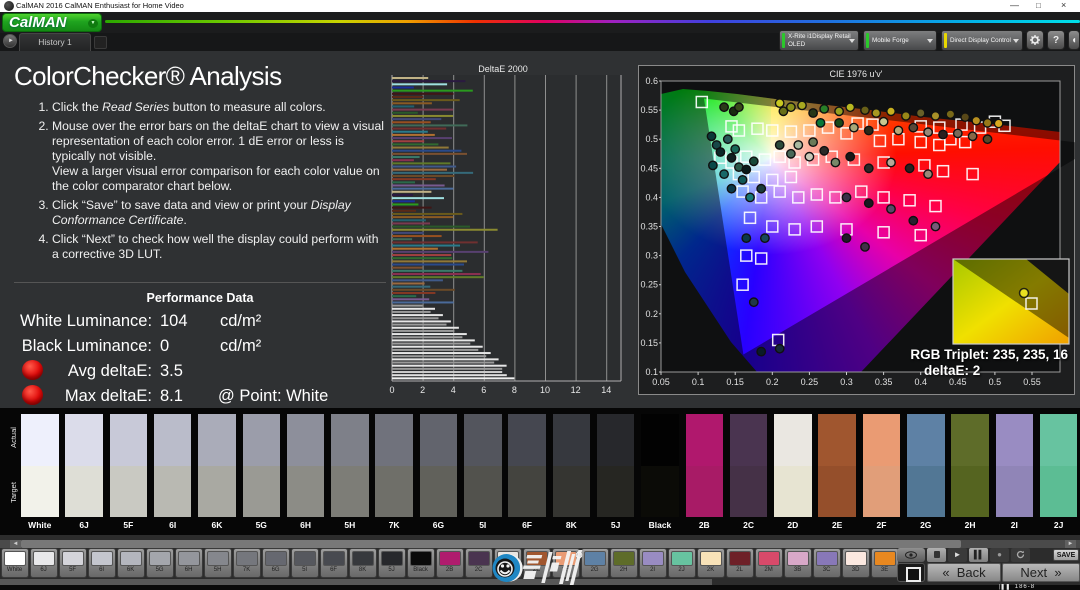  I want to click on svg-text: 4, so click(453, 390).